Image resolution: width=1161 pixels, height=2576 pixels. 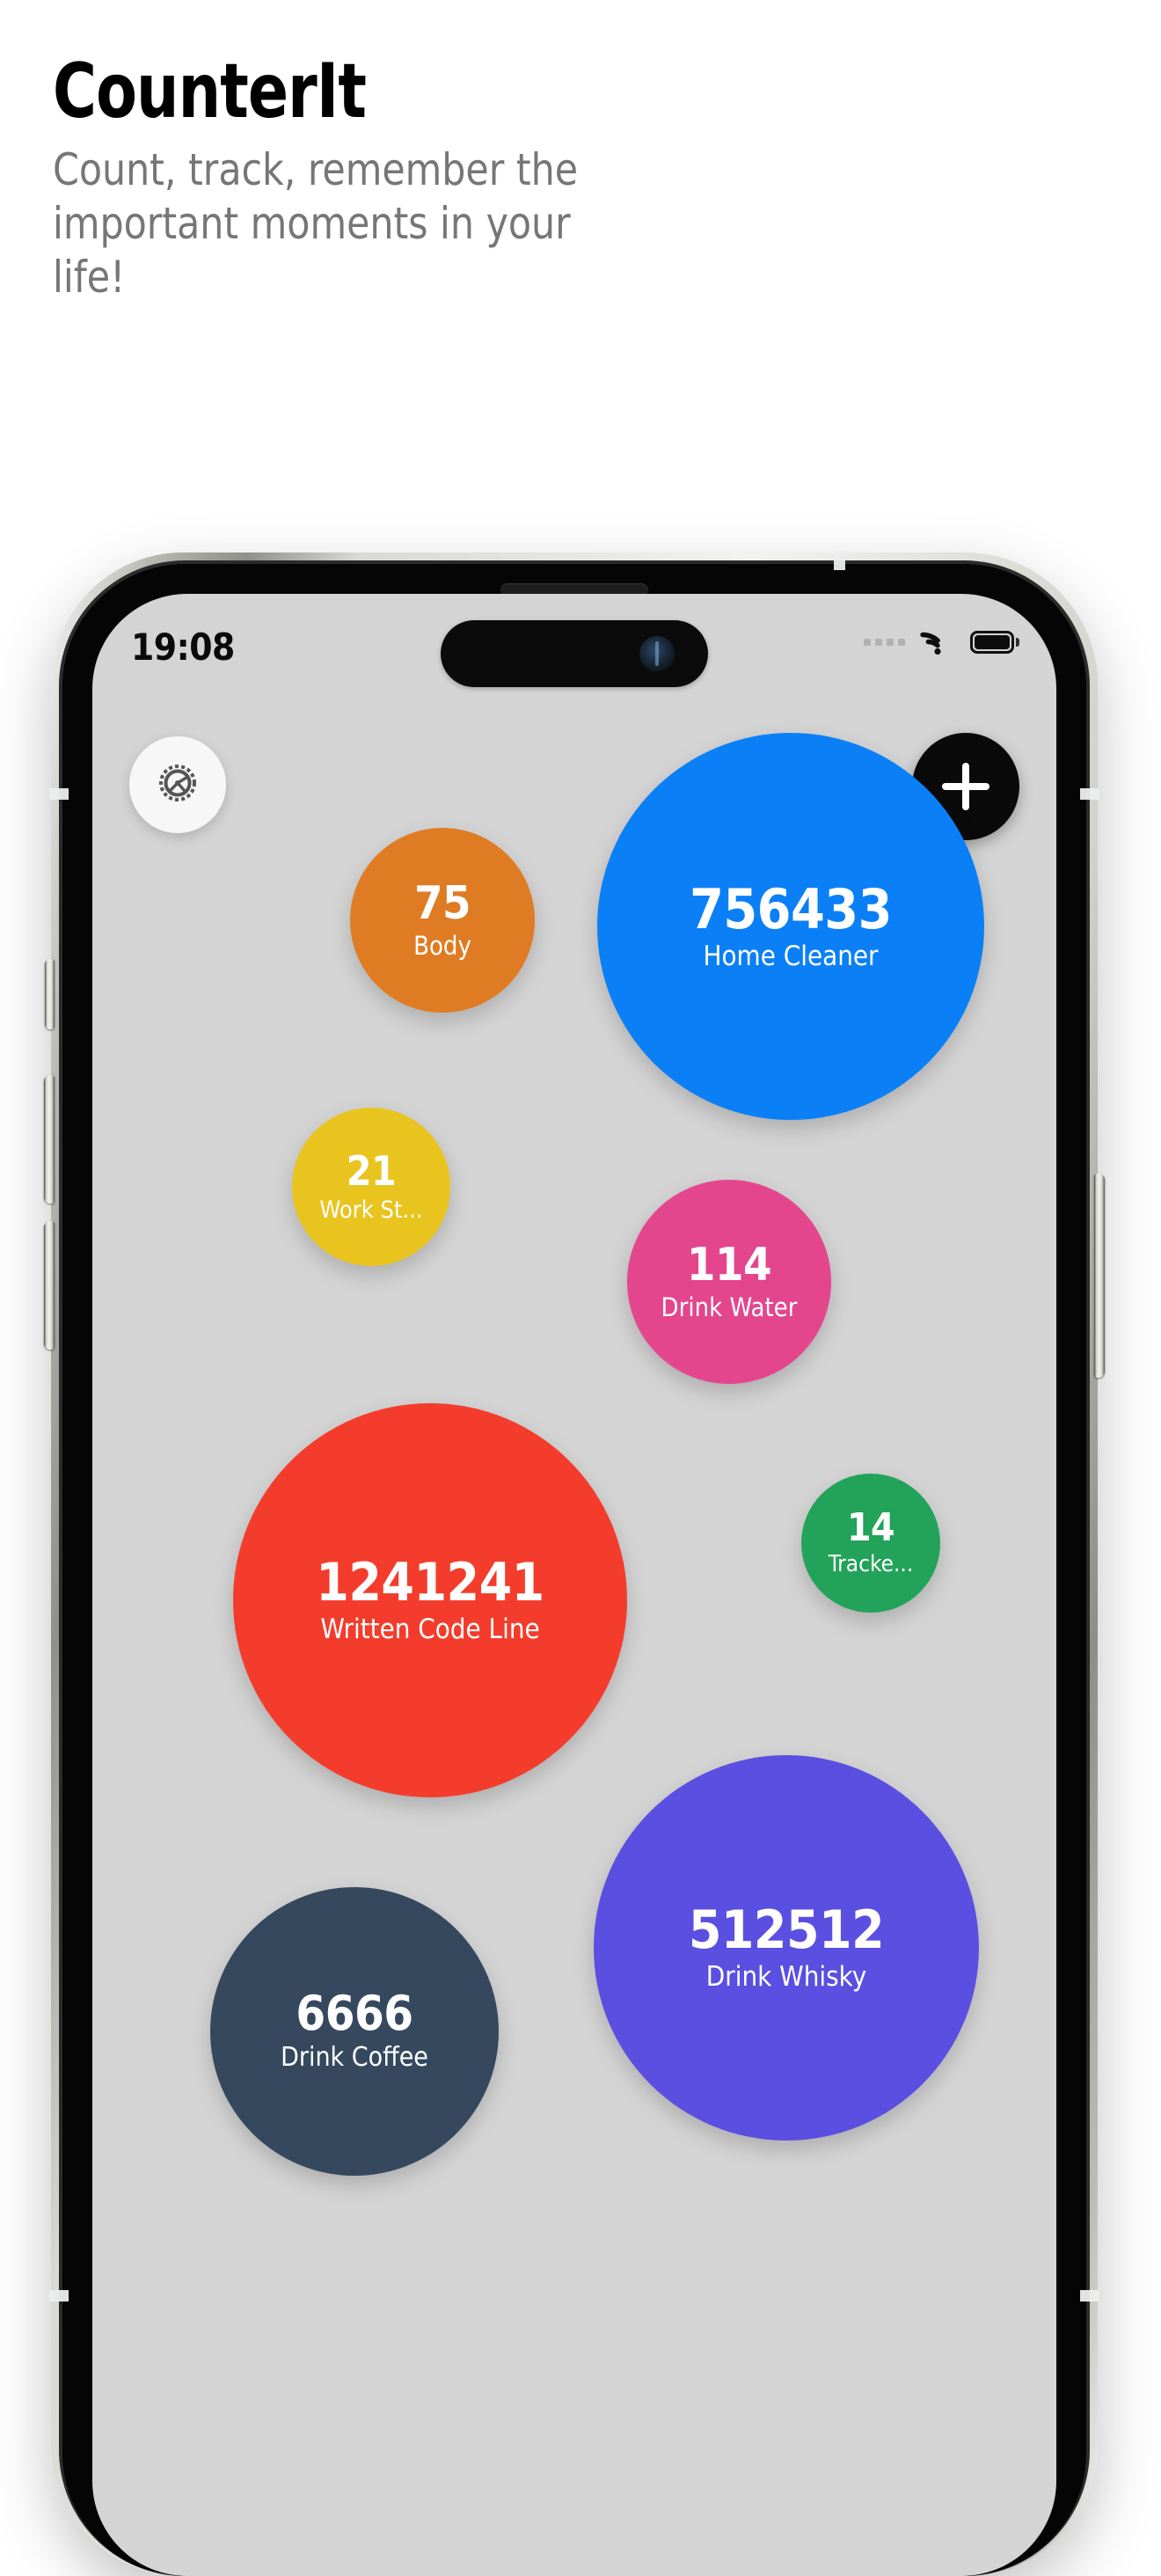 I want to click on counter-bubble: 512512 Drink Whisky, so click(x=786, y=1948).